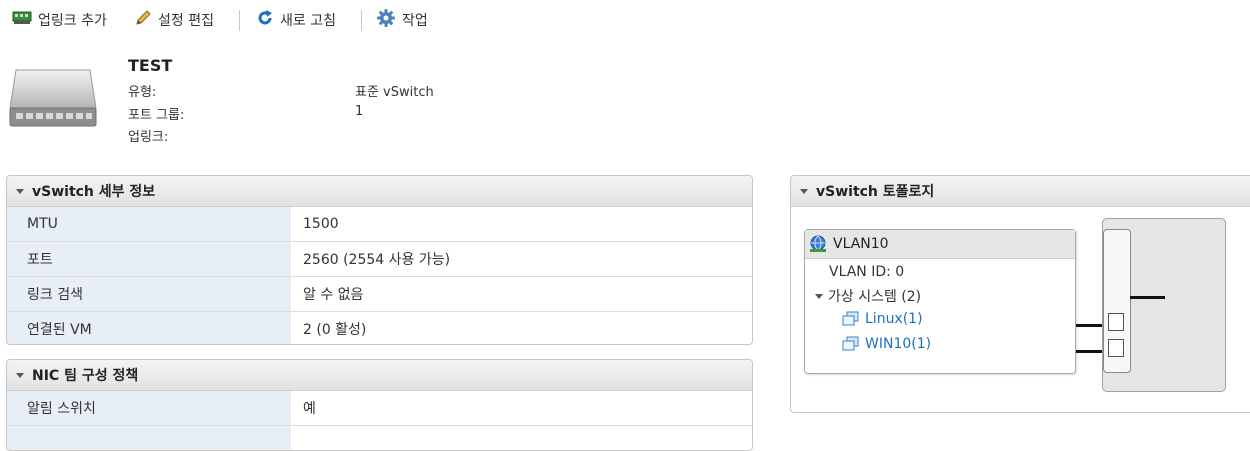 This screenshot has height=451, width=1250. Describe the element at coordinates (22, 20) in the screenshot. I see `network-card-icon` at that location.